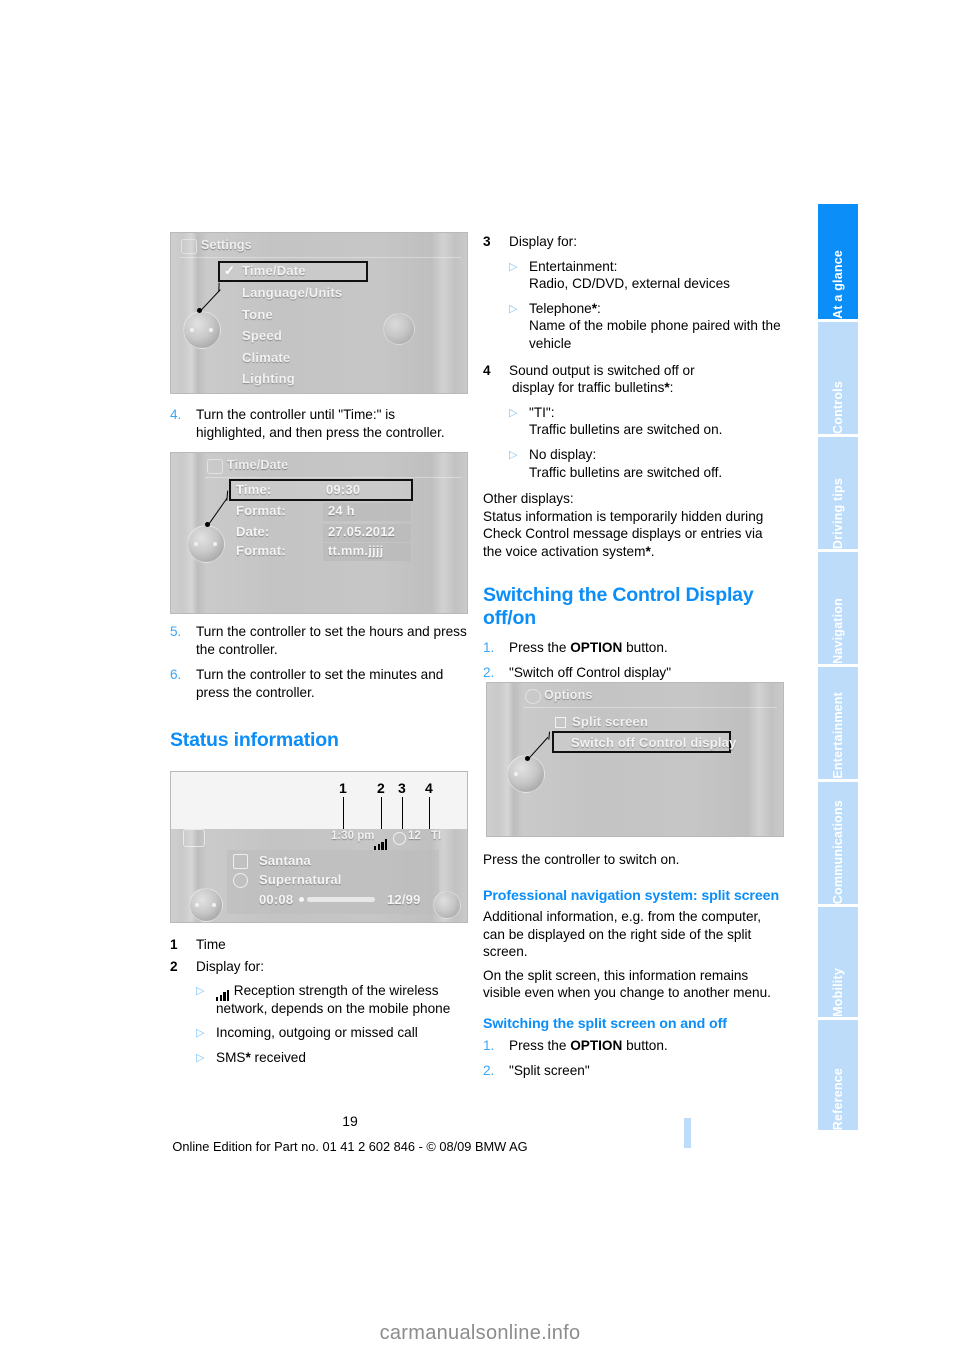 The height and width of the screenshot is (1358, 960). I want to click on heading-status-information: Status information, so click(254, 740).